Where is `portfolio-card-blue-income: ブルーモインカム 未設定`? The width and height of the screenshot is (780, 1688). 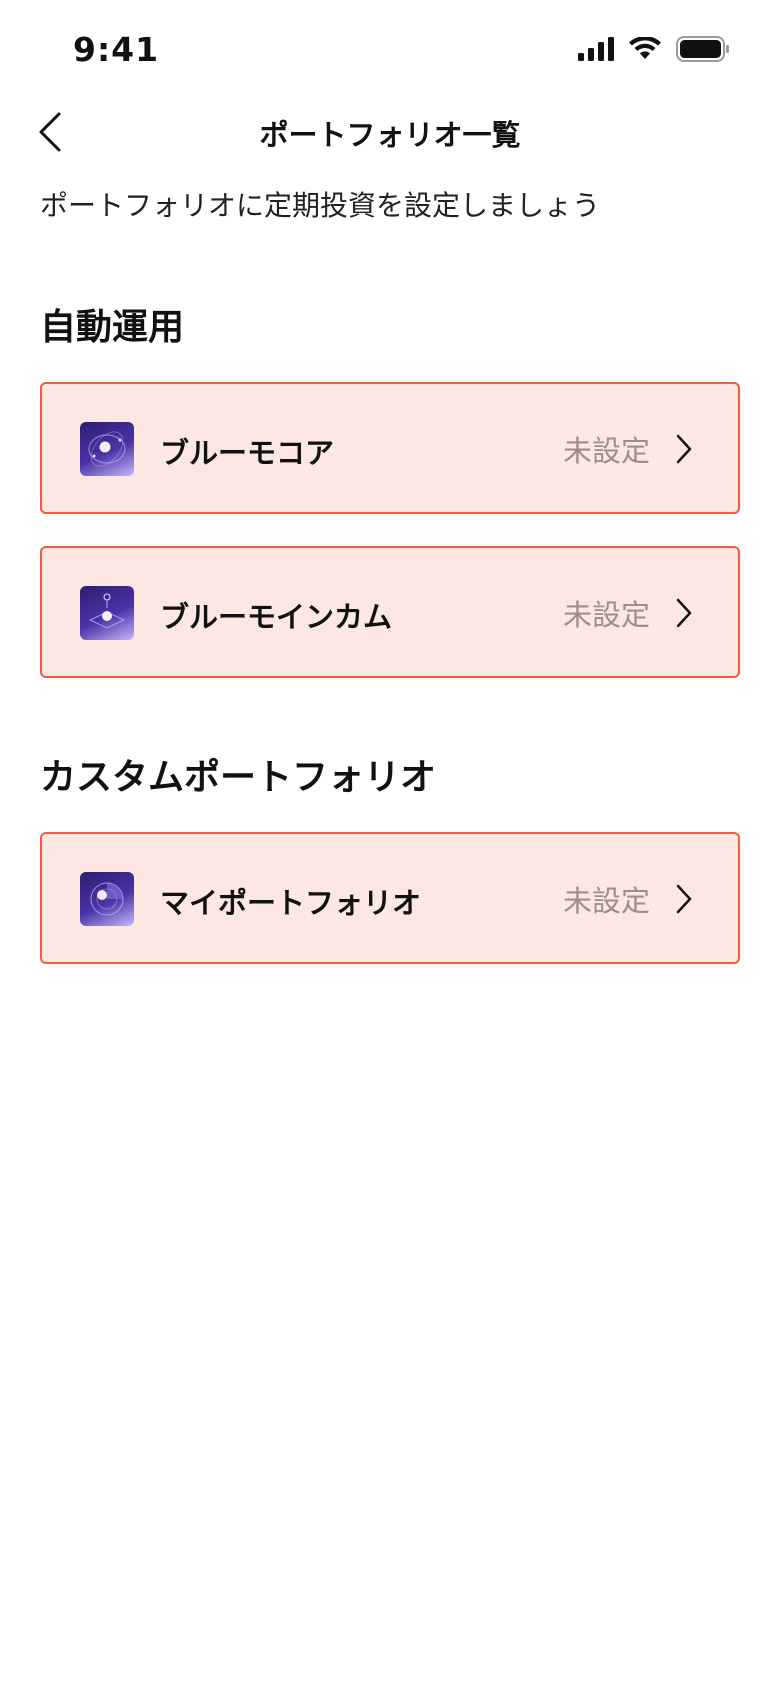
portfolio-card-blue-income: ブルーモインカム 未設定 is located at coordinates (390, 612).